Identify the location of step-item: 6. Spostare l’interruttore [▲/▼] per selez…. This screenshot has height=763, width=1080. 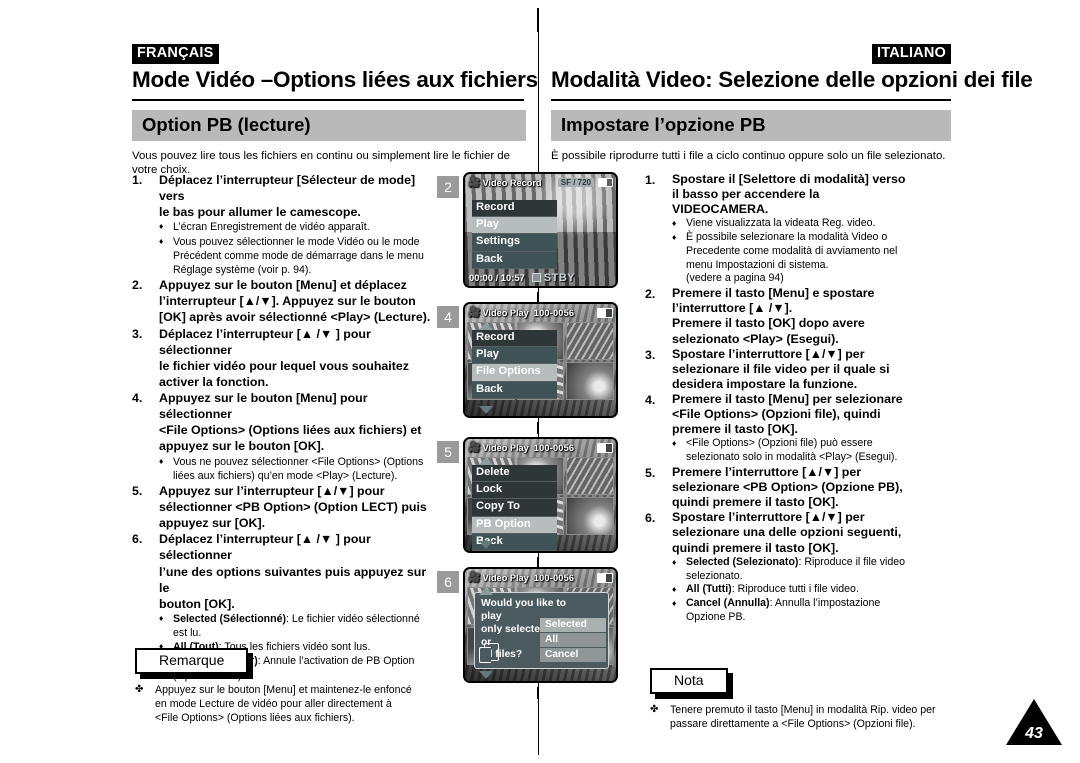
(804, 567).